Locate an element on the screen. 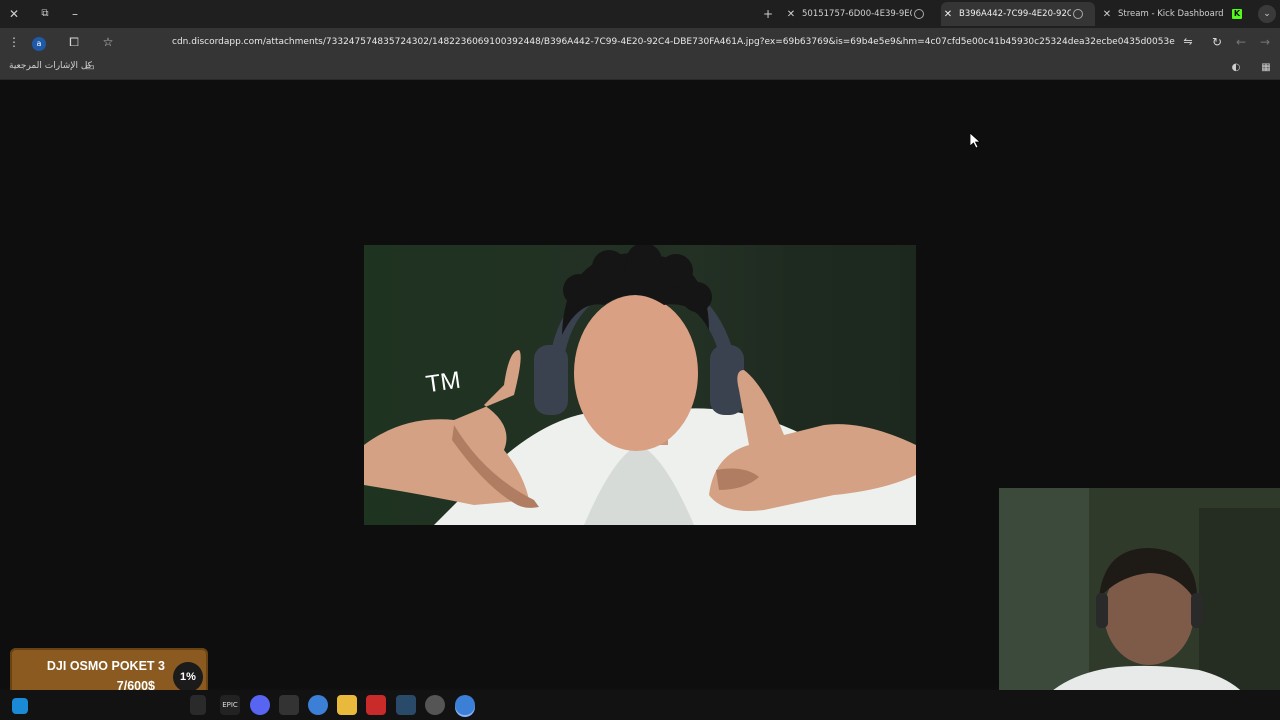  file-explorer-icon is located at coordinates (347, 705).